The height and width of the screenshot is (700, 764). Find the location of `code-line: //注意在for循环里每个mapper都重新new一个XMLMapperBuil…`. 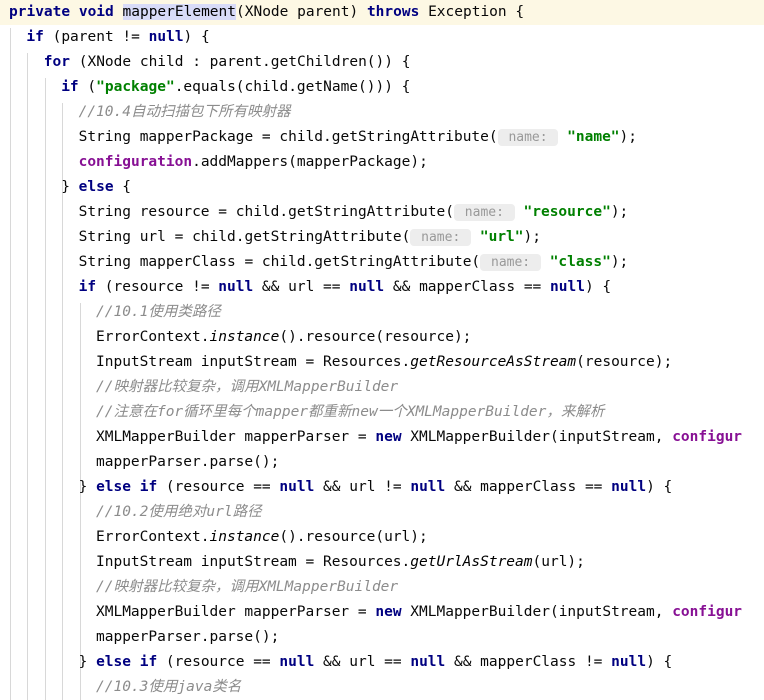

code-line: //注意在for循环里每个mapper都重新new一个XMLMapperBuil… is located at coordinates (382, 412).